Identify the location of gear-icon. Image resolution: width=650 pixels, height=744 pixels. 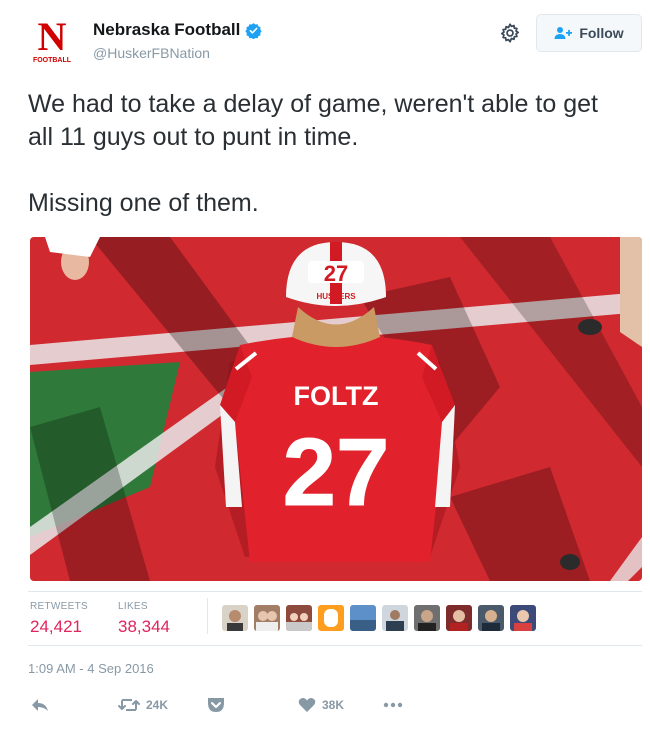
(510, 33).